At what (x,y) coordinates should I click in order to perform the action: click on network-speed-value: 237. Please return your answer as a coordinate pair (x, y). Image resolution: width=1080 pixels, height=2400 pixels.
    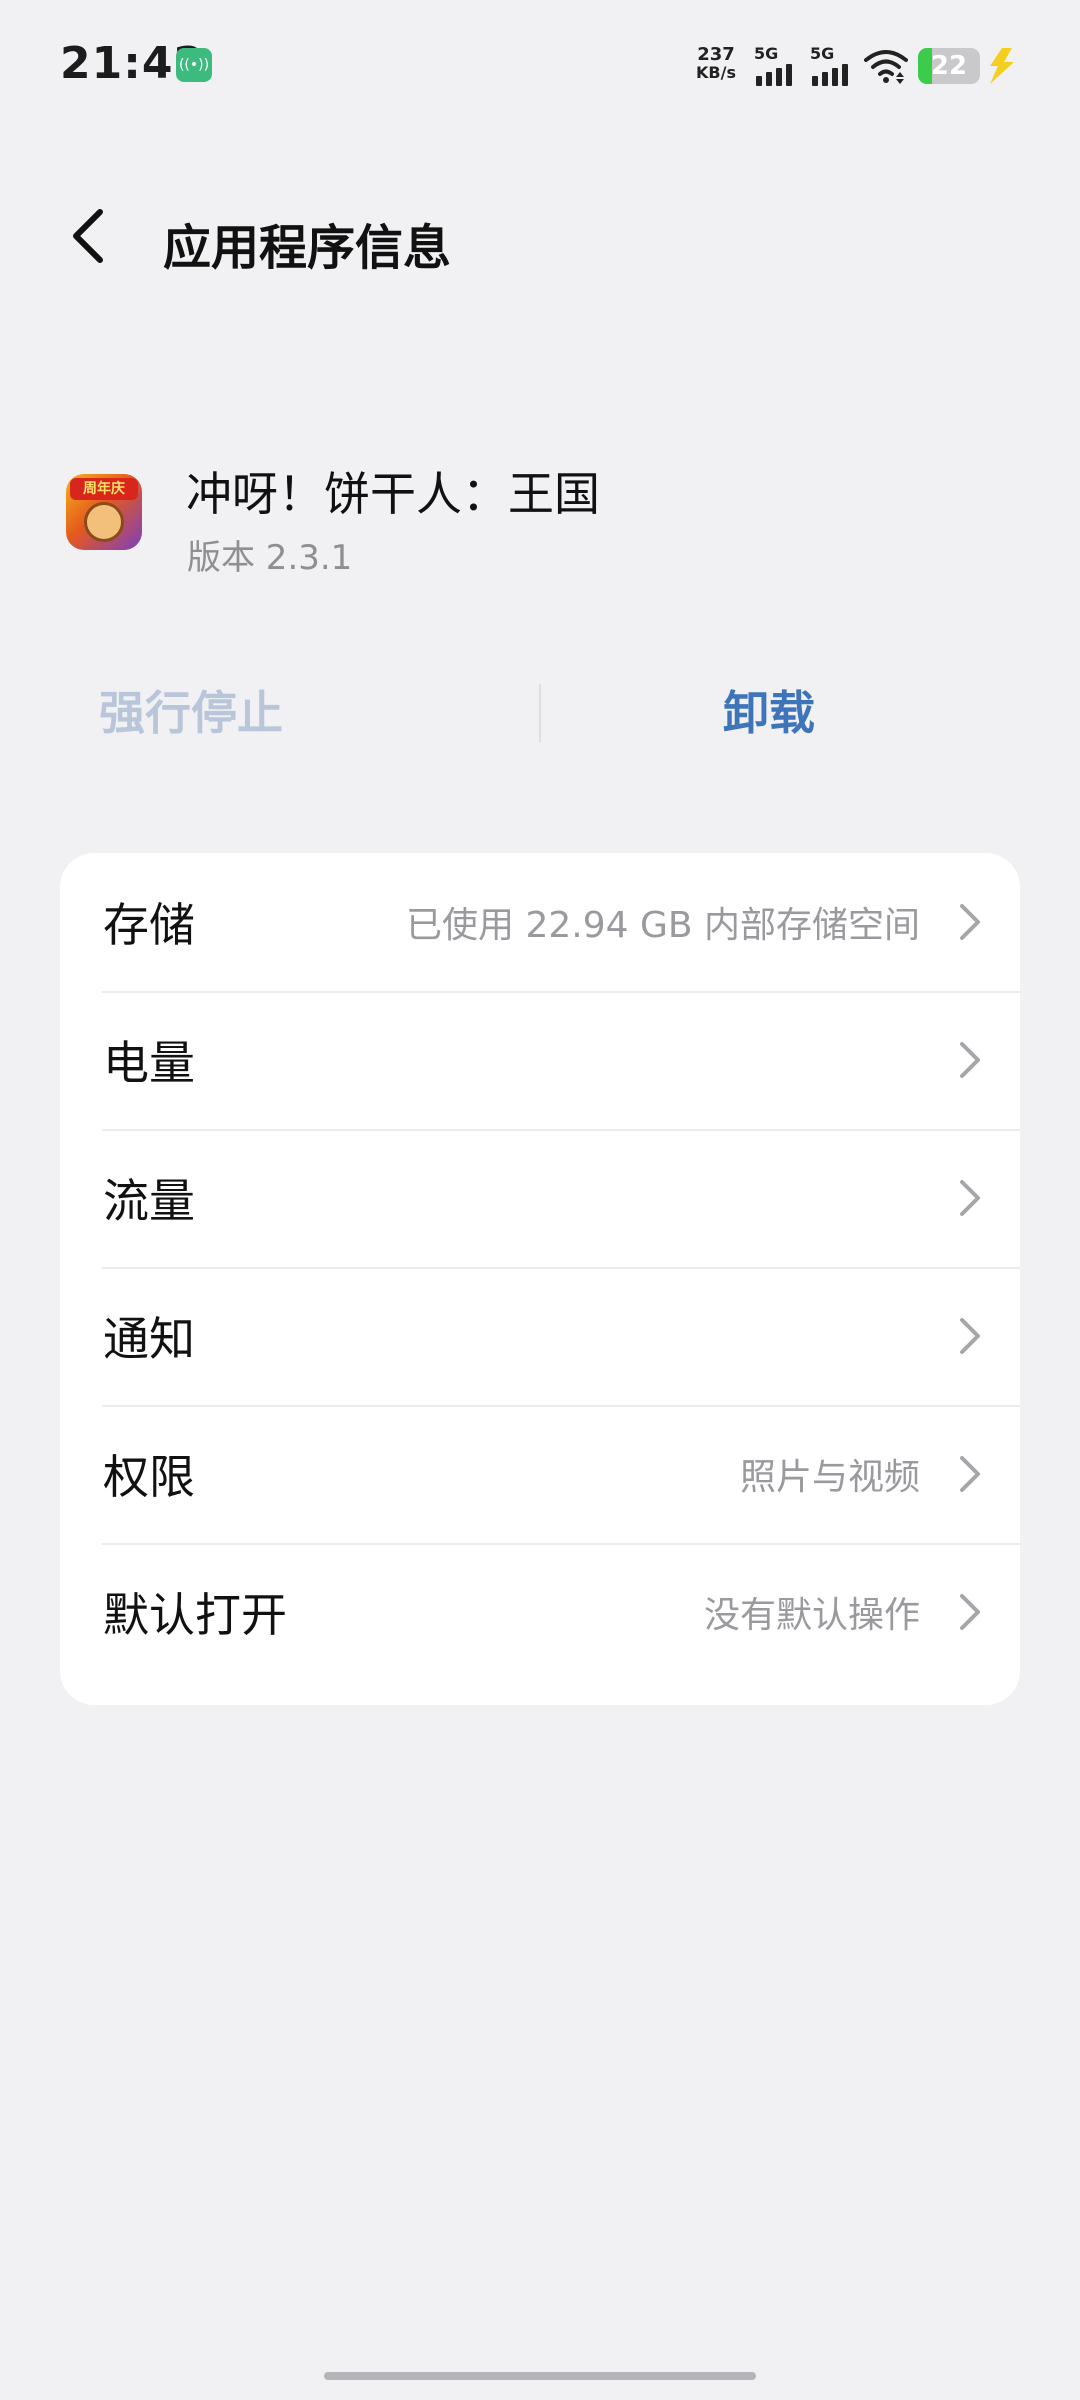
    Looking at the image, I should click on (716, 54).